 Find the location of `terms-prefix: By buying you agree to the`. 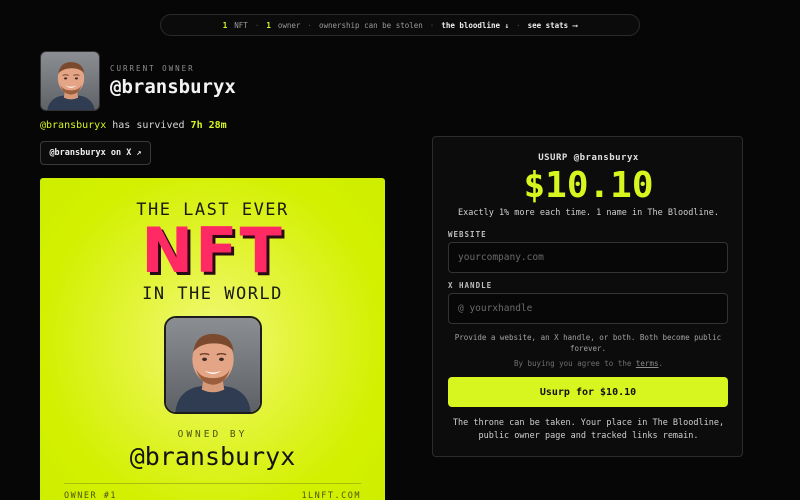

terms-prefix: By buying you agree to the is located at coordinates (572, 363).